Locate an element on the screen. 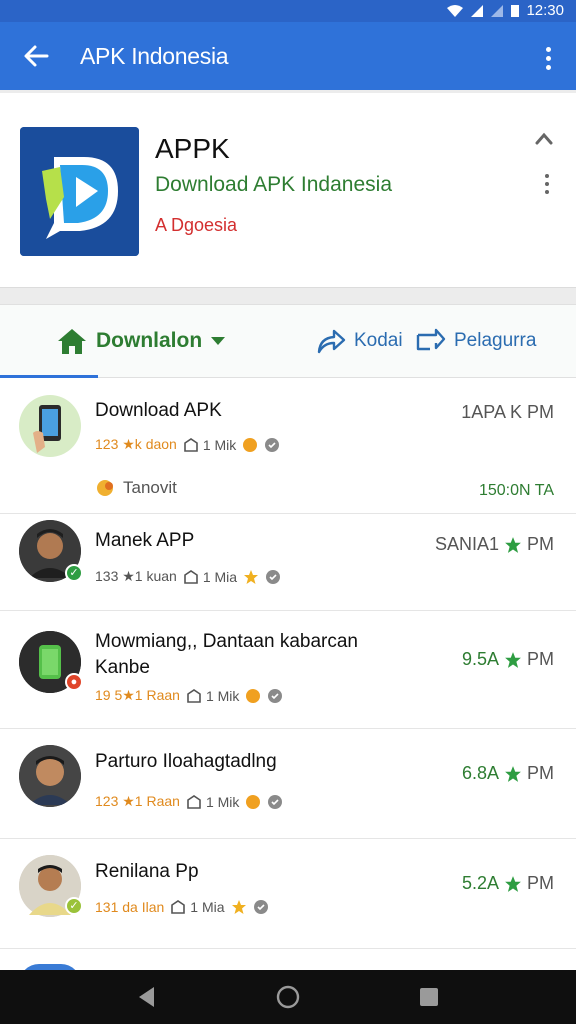 This screenshot has height=1024, width=576. home-icon is located at coordinates (72, 341).